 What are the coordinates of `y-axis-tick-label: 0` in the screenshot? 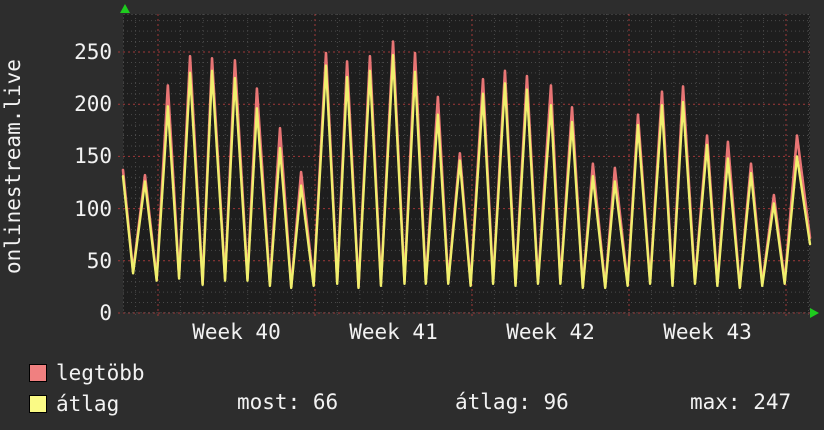 It's located at (105, 313).